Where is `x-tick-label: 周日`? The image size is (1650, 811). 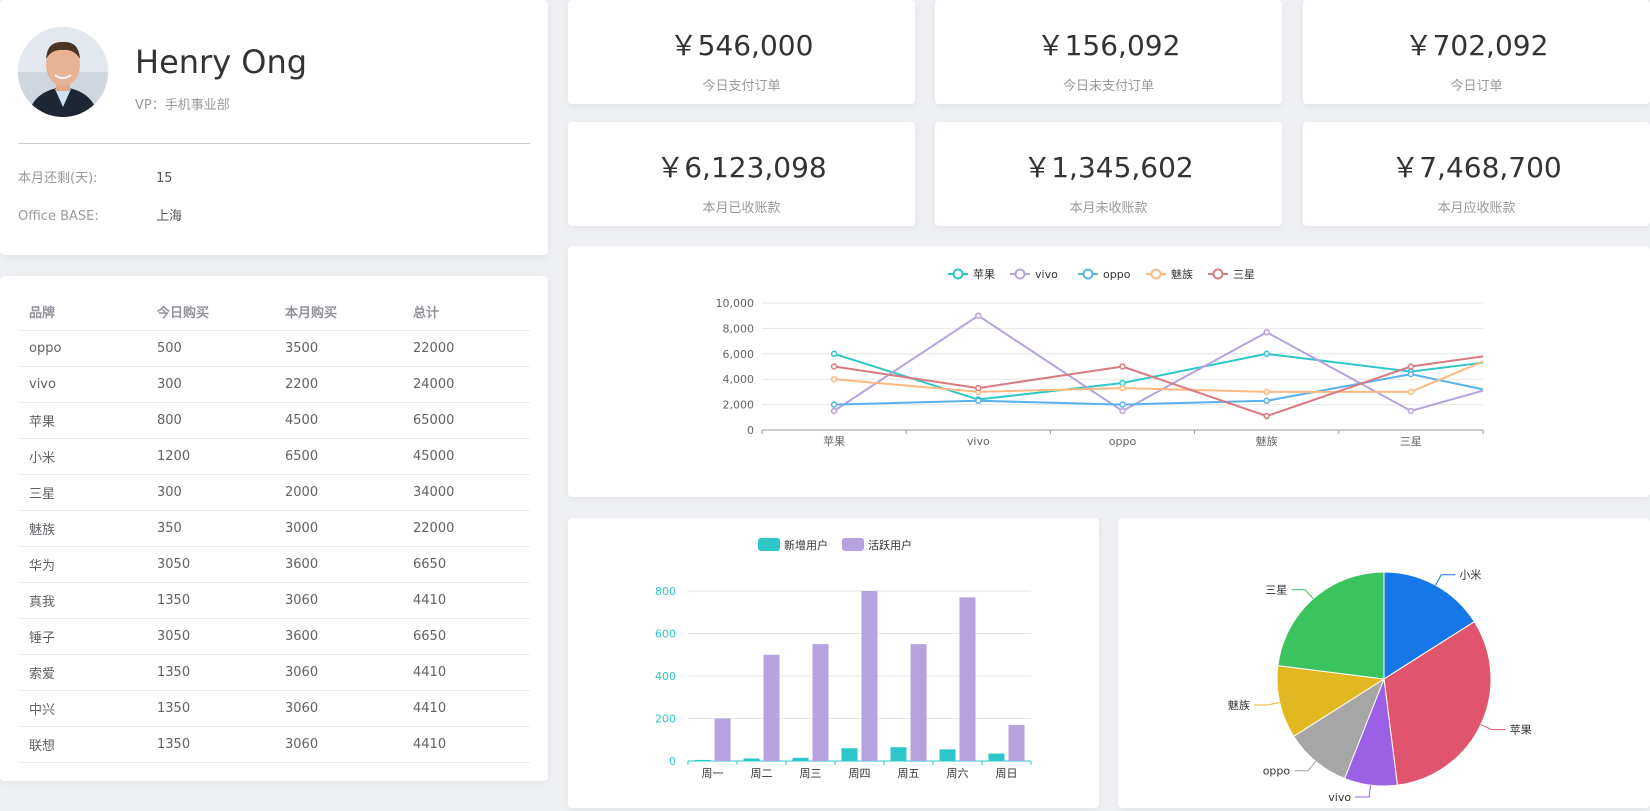
x-tick-label: 周日 is located at coordinates (1007, 773).